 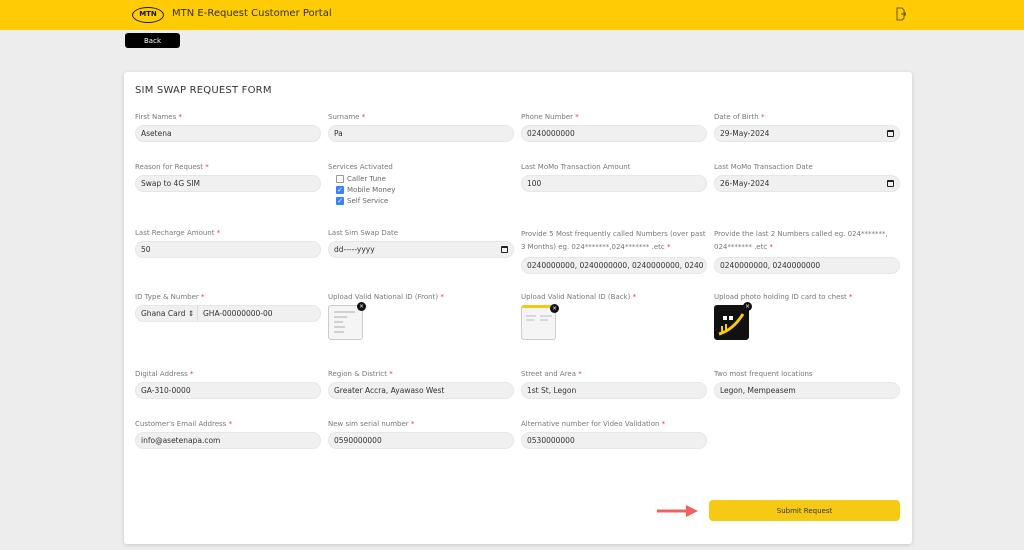 I want to click on sim-serial-field: New sim serial number * 0590000000, so click(x=421, y=434).